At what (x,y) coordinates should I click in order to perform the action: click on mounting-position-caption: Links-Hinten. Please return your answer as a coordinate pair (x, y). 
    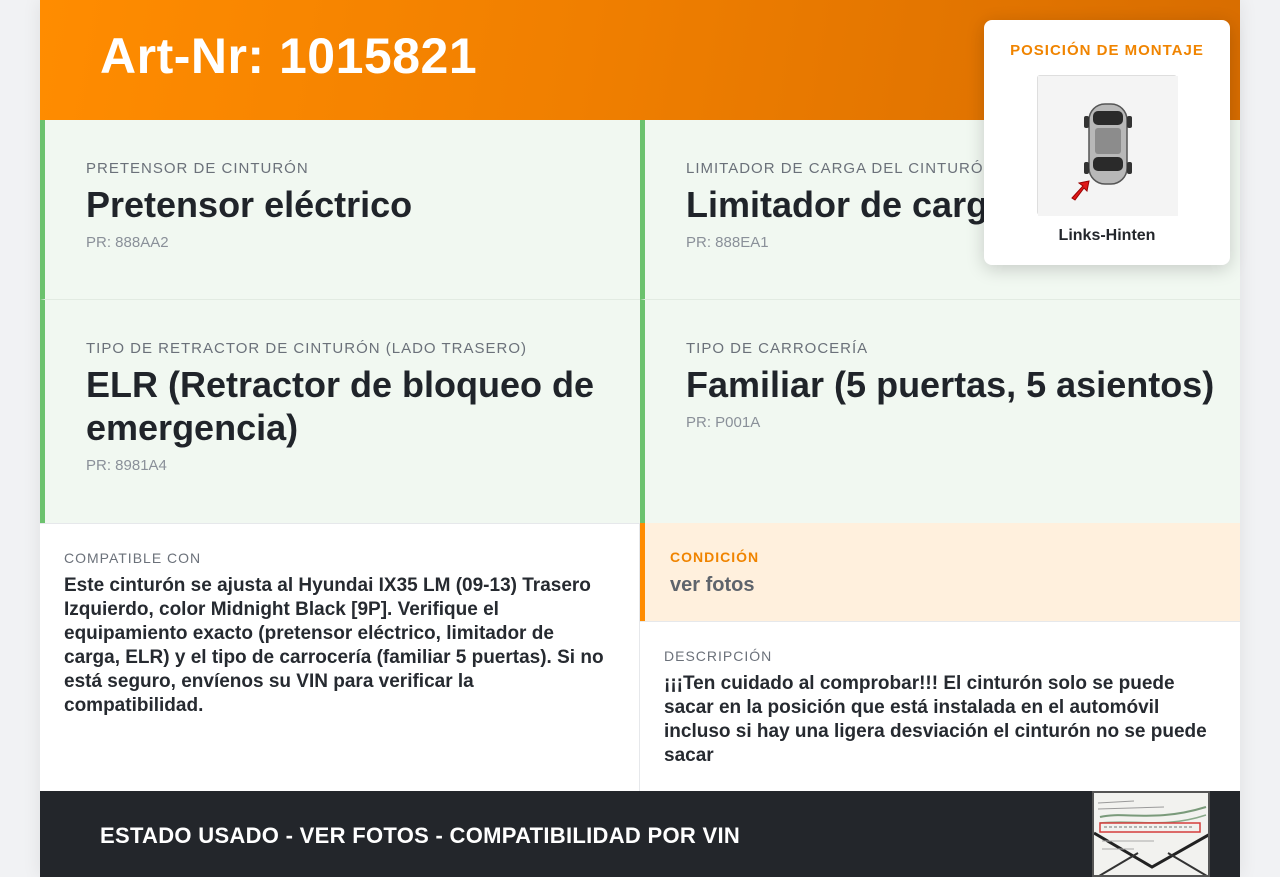
    Looking at the image, I should click on (1107, 235).